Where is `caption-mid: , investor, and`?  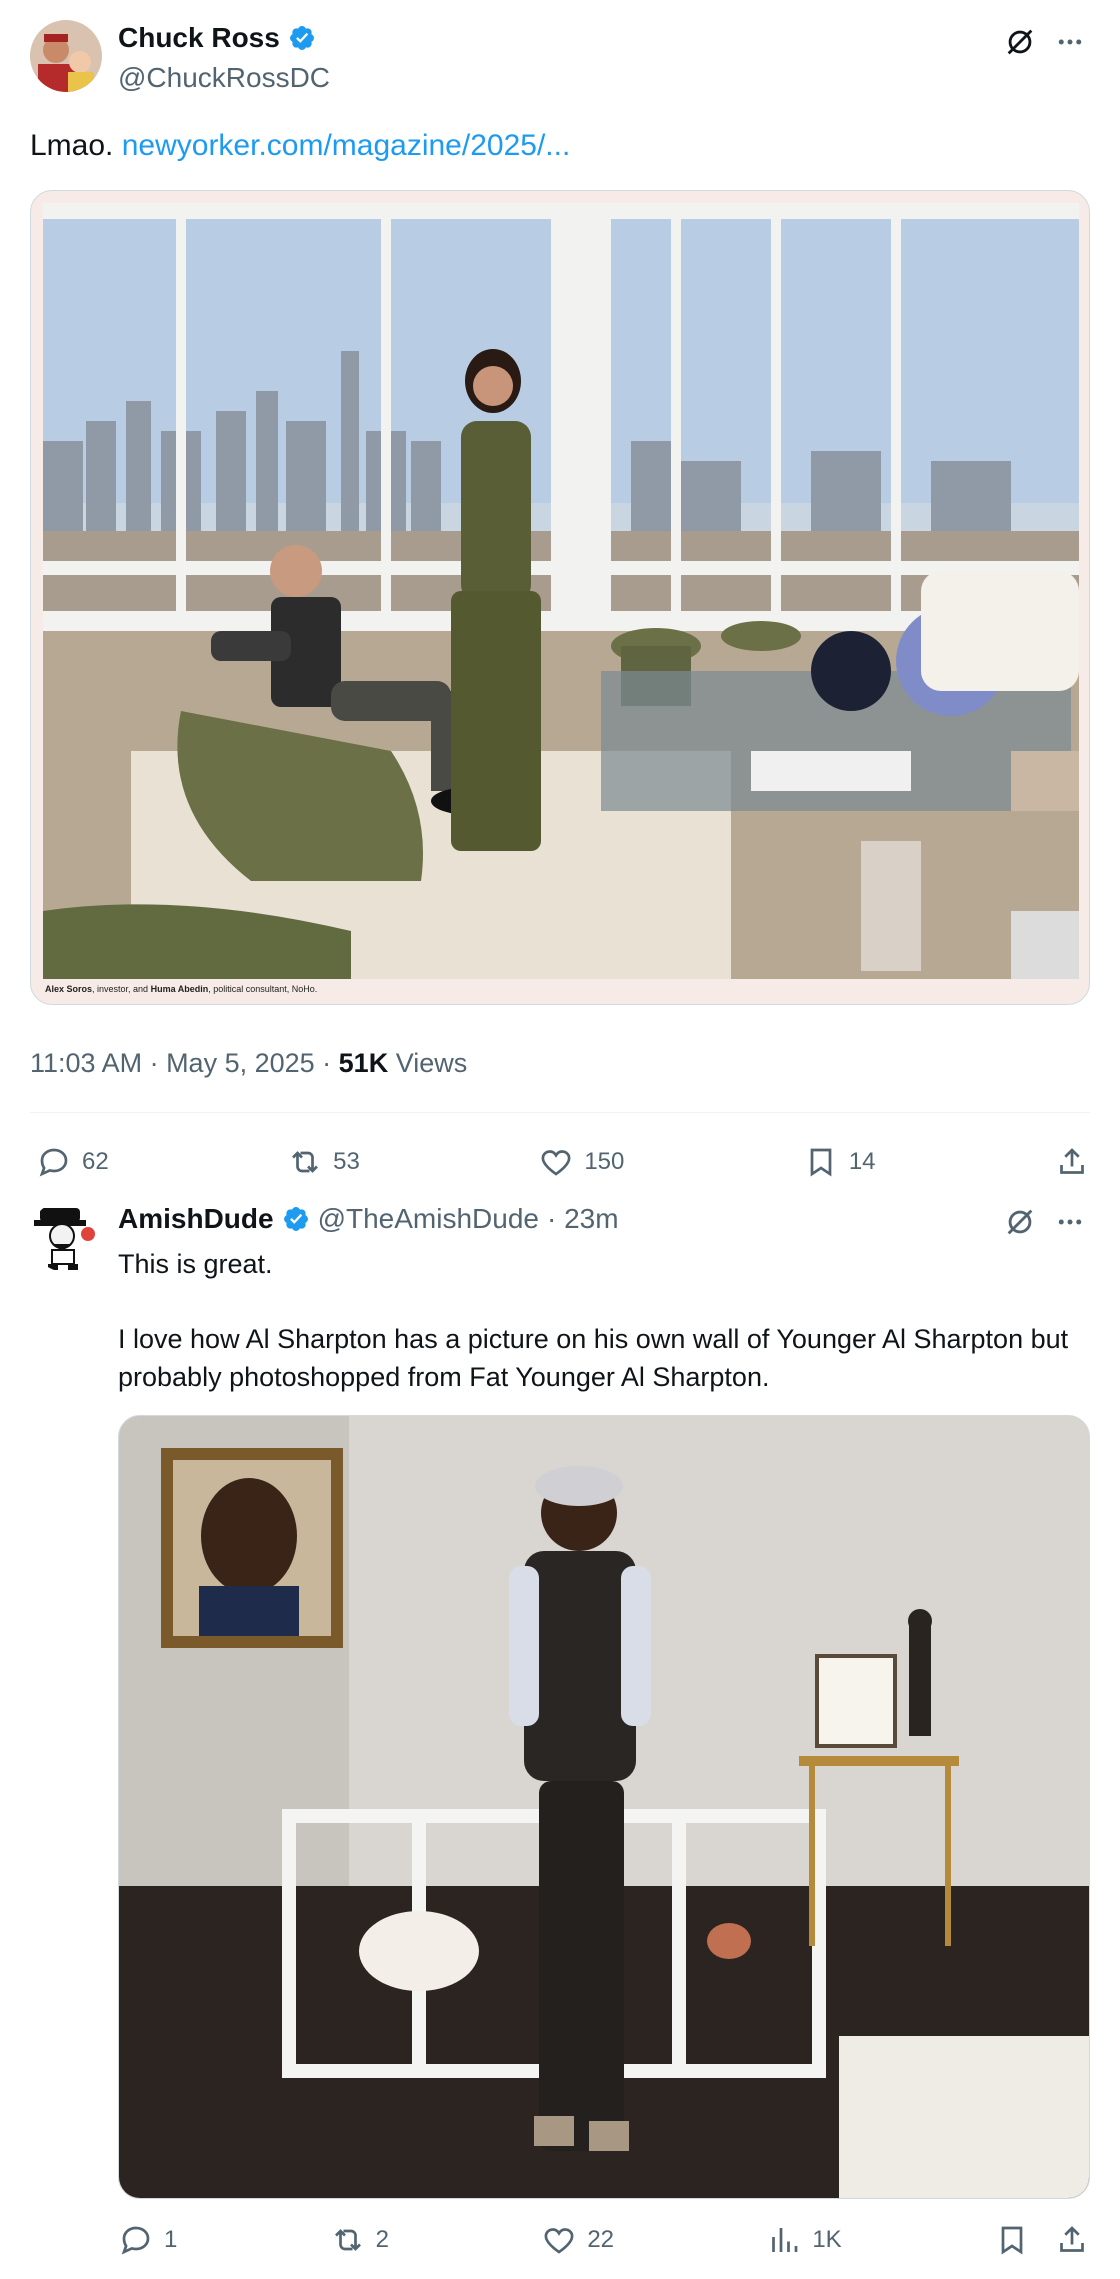 caption-mid: , investor, and is located at coordinates (121, 989).